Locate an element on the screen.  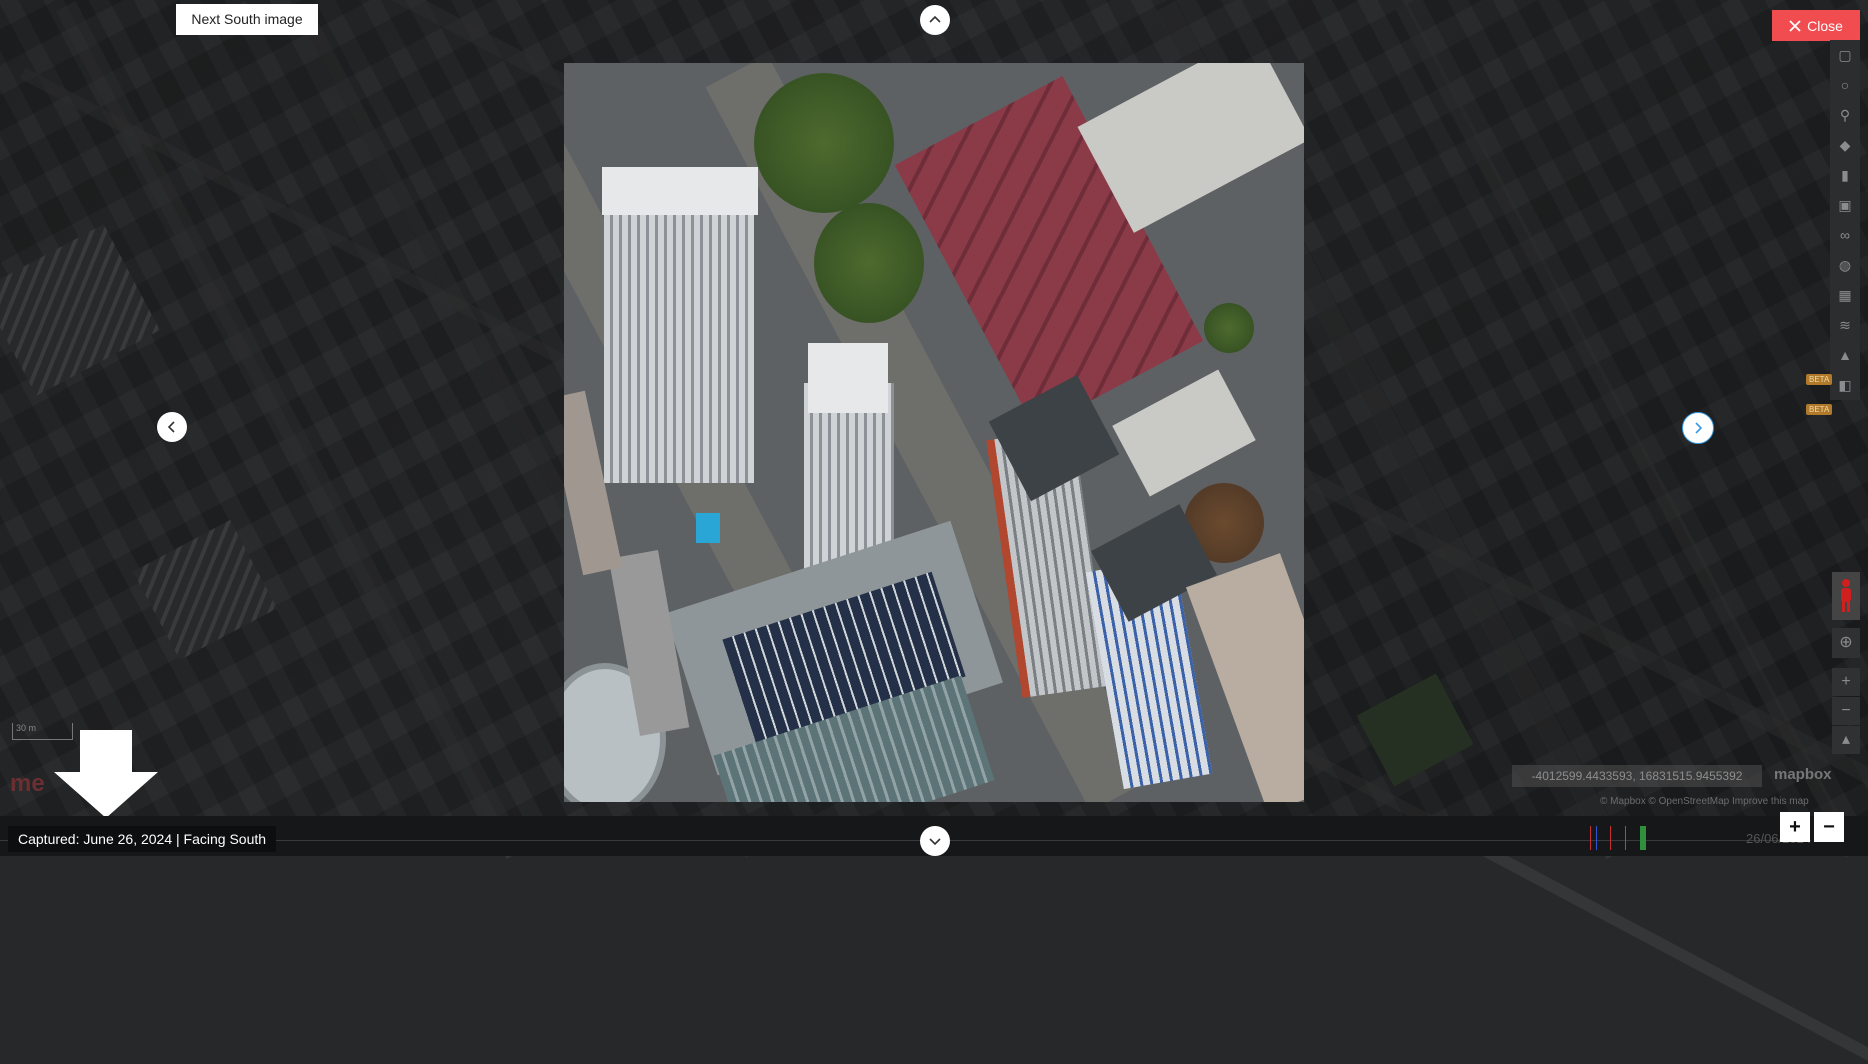
layers-icon: ≋ is located at coordinates (1845, 325).